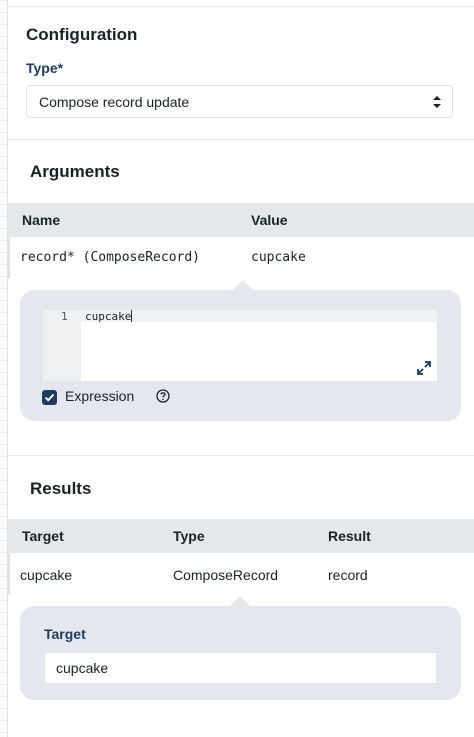  What do you see at coordinates (110, 257) in the screenshot?
I see `argument-name: record* (ComposeRecord)` at bounding box center [110, 257].